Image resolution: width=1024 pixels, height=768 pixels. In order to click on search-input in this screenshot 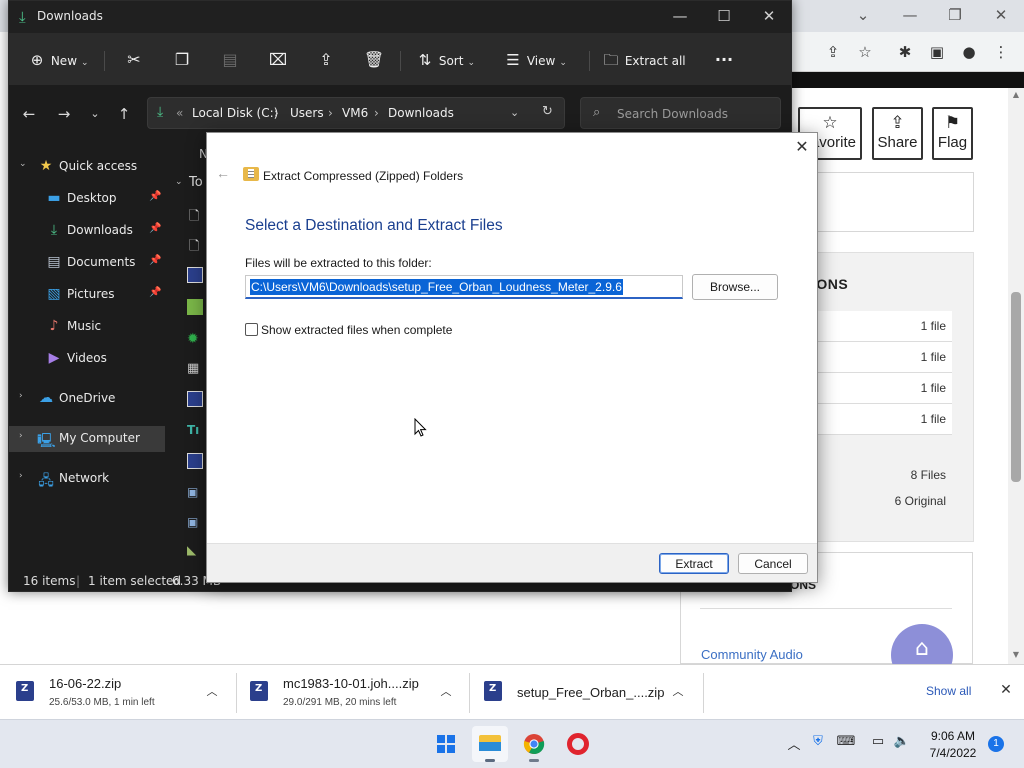, I will do `click(696, 114)`.